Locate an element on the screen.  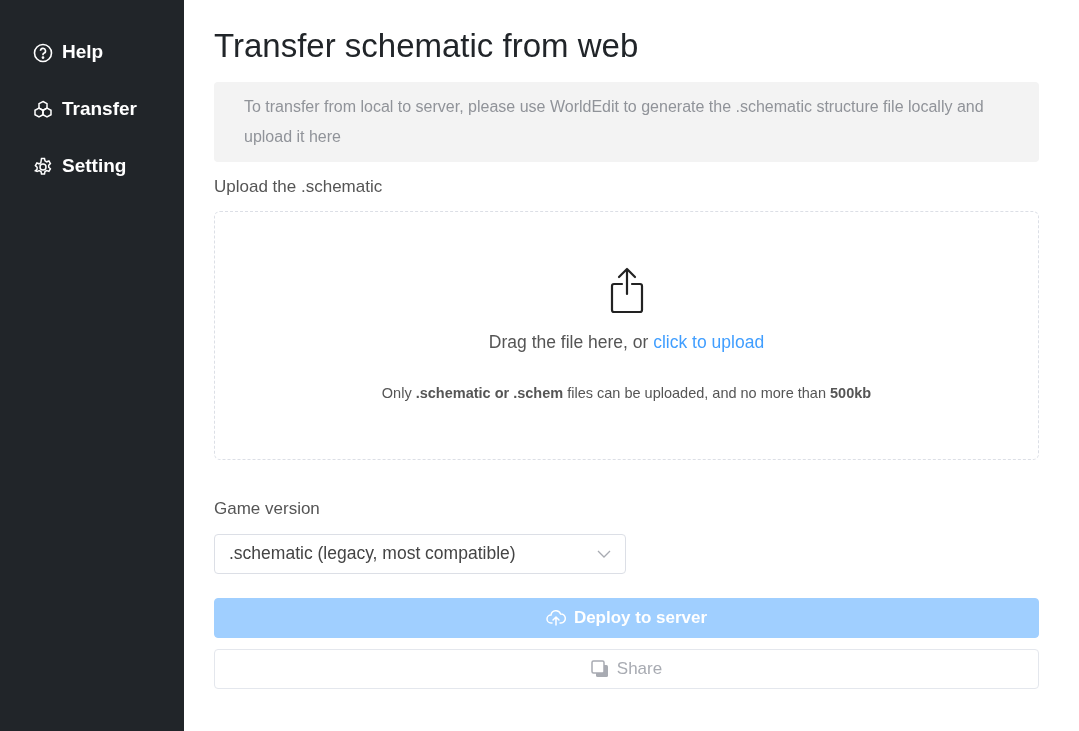
sidebar-item: Transfer is located at coordinates (92, 109).